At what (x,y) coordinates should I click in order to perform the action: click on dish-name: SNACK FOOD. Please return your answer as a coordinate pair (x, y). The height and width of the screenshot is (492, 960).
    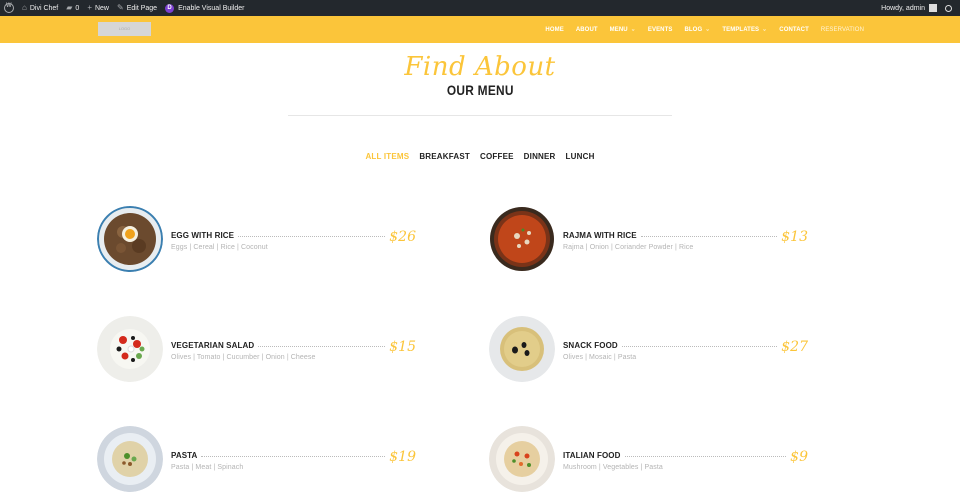
    Looking at the image, I should click on (590, 345).